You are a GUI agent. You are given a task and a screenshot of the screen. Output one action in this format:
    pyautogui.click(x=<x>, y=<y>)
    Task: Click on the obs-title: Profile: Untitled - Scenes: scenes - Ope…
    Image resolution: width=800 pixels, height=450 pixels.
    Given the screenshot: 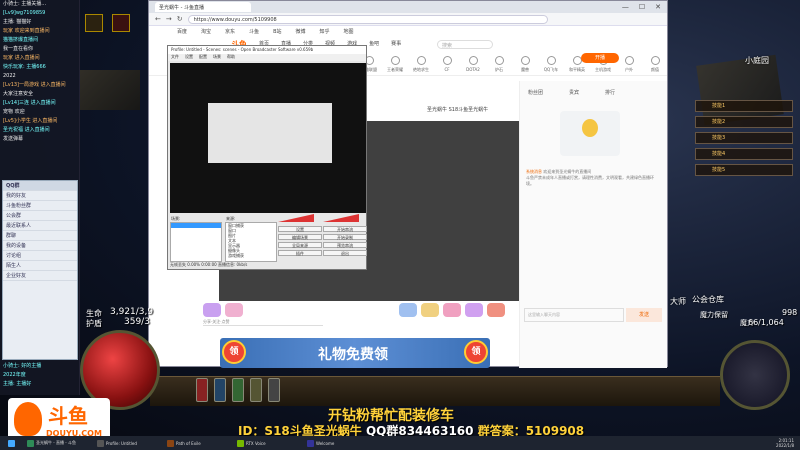 What is the action you would take?
    pyautogui.click(x=267, y=50)
    